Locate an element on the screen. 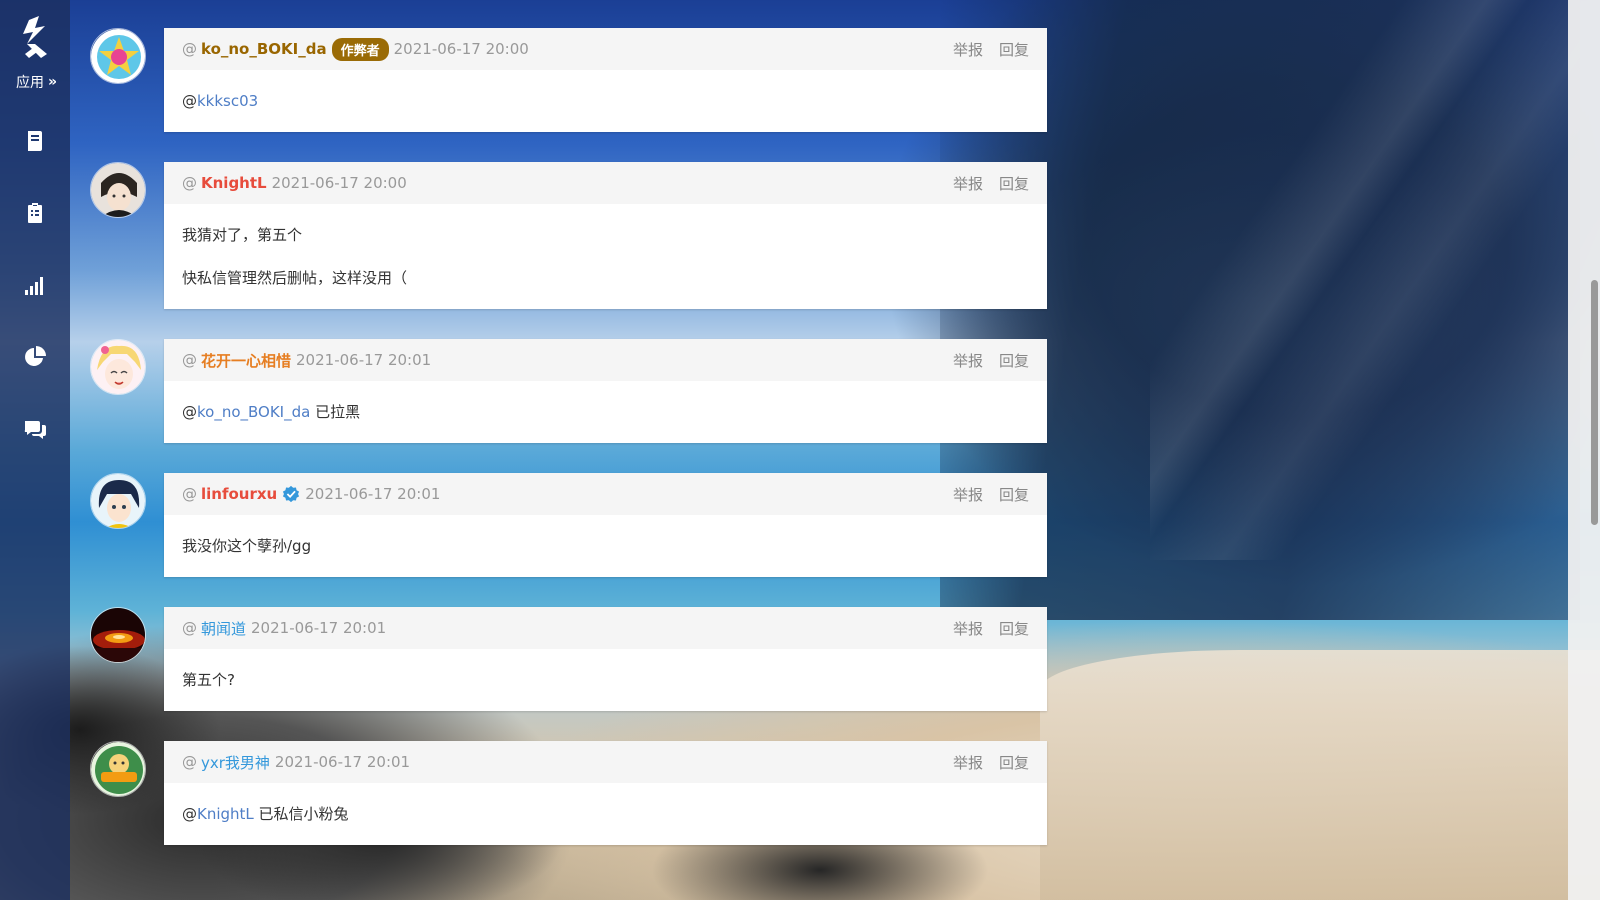 This screenshot has width=1600, height=900. verified-check-icon is located at coordinates (291, 494).